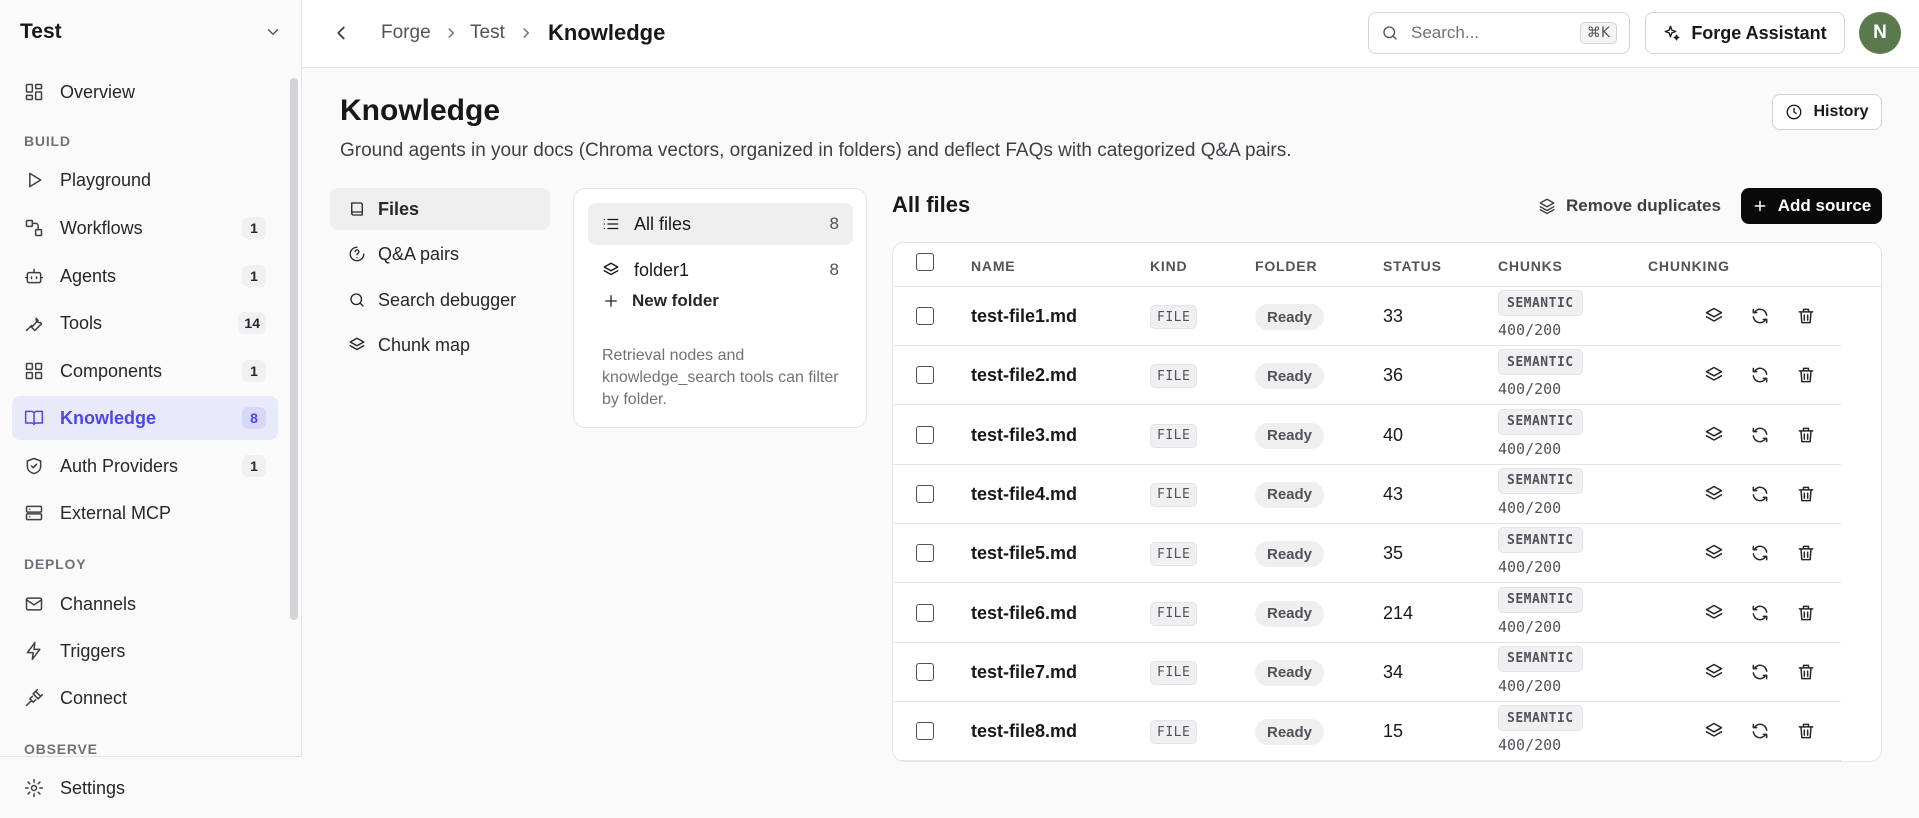 The image size is (1919, 818). What do you see at coordinates (1024, 731) in the screenshot?
I see `file-name: test-file8.md` at bounding box center [1024, 731].